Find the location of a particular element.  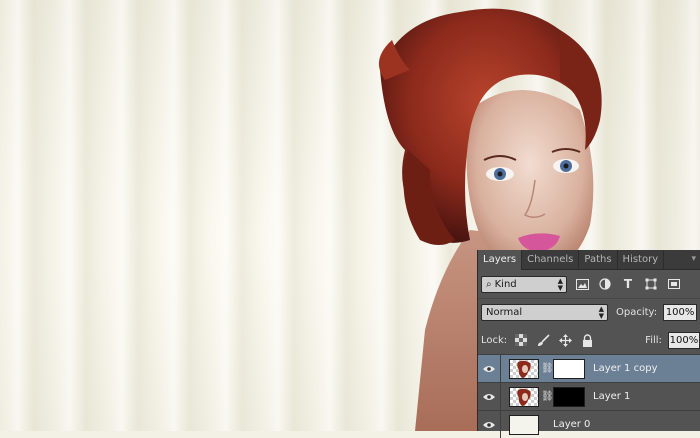

fill-label: Fill: is located at coordinates (653, 340).